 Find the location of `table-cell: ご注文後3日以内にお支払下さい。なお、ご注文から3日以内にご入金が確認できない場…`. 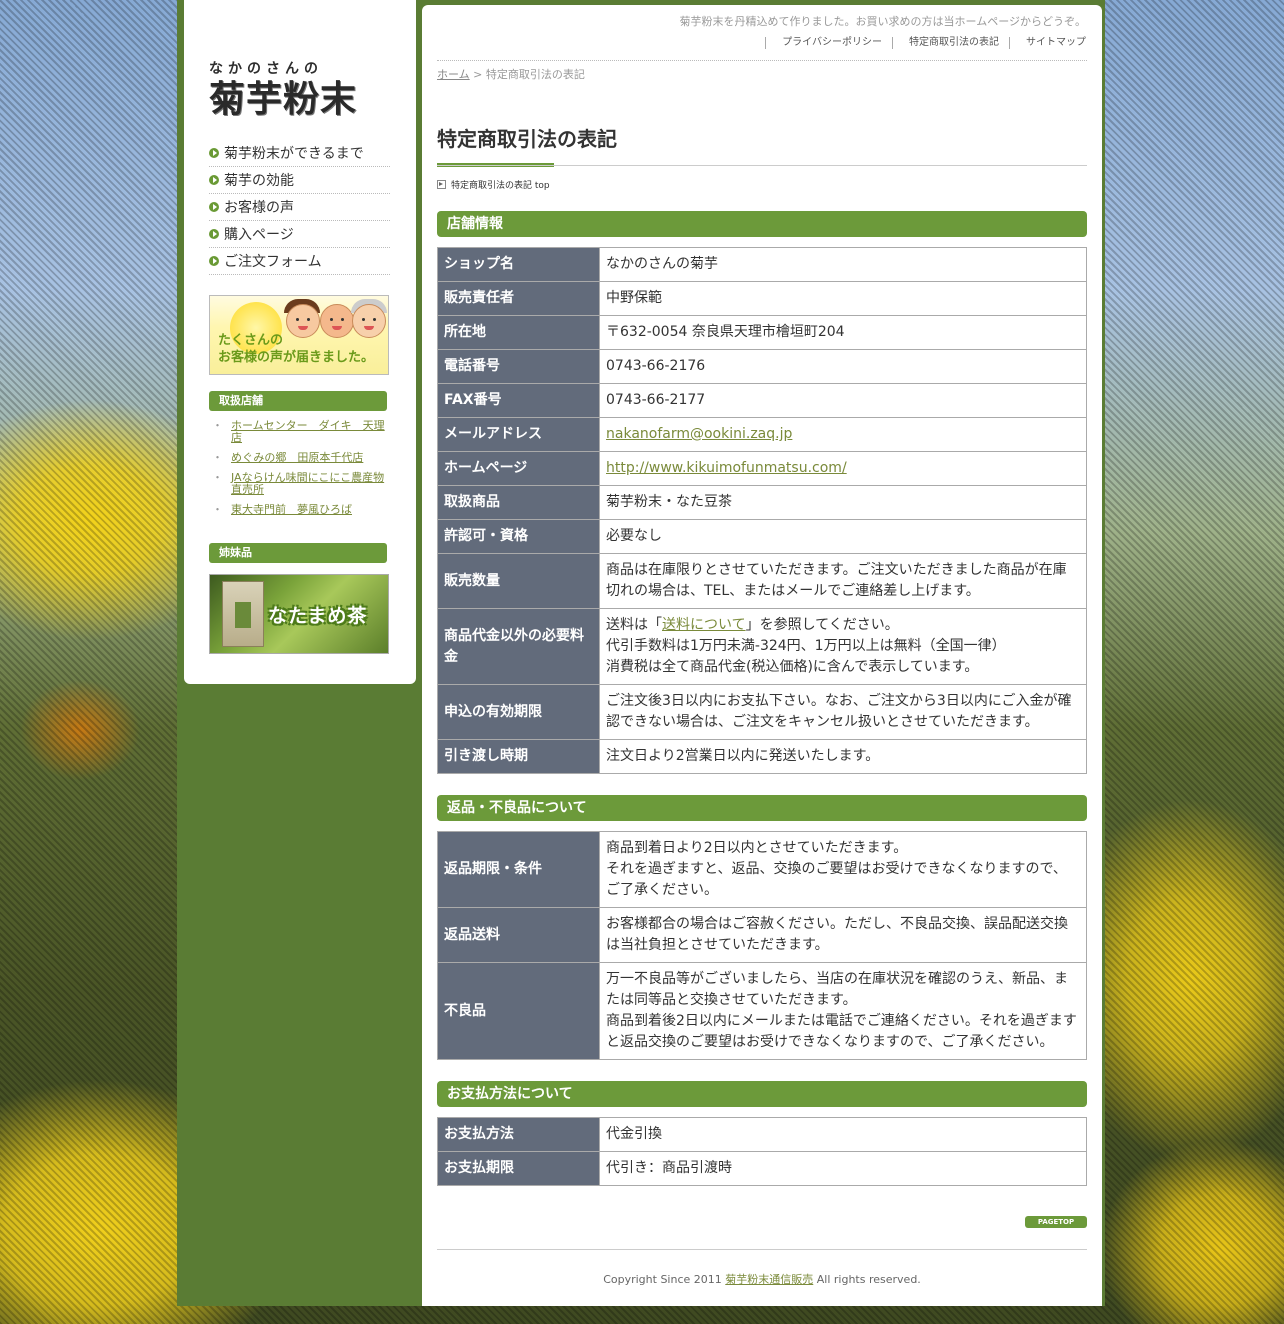

table-cell: ご注文後3日以内にお支払下さい。なお、ご注文から3日以内にご入金が確認できない場… is located at coordinates (843, 712).